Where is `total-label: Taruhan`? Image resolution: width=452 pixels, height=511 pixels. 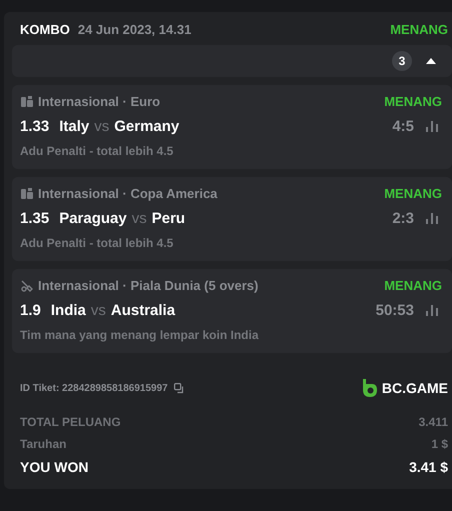 total-label: Taruhan is located at coordinates (43, 444).